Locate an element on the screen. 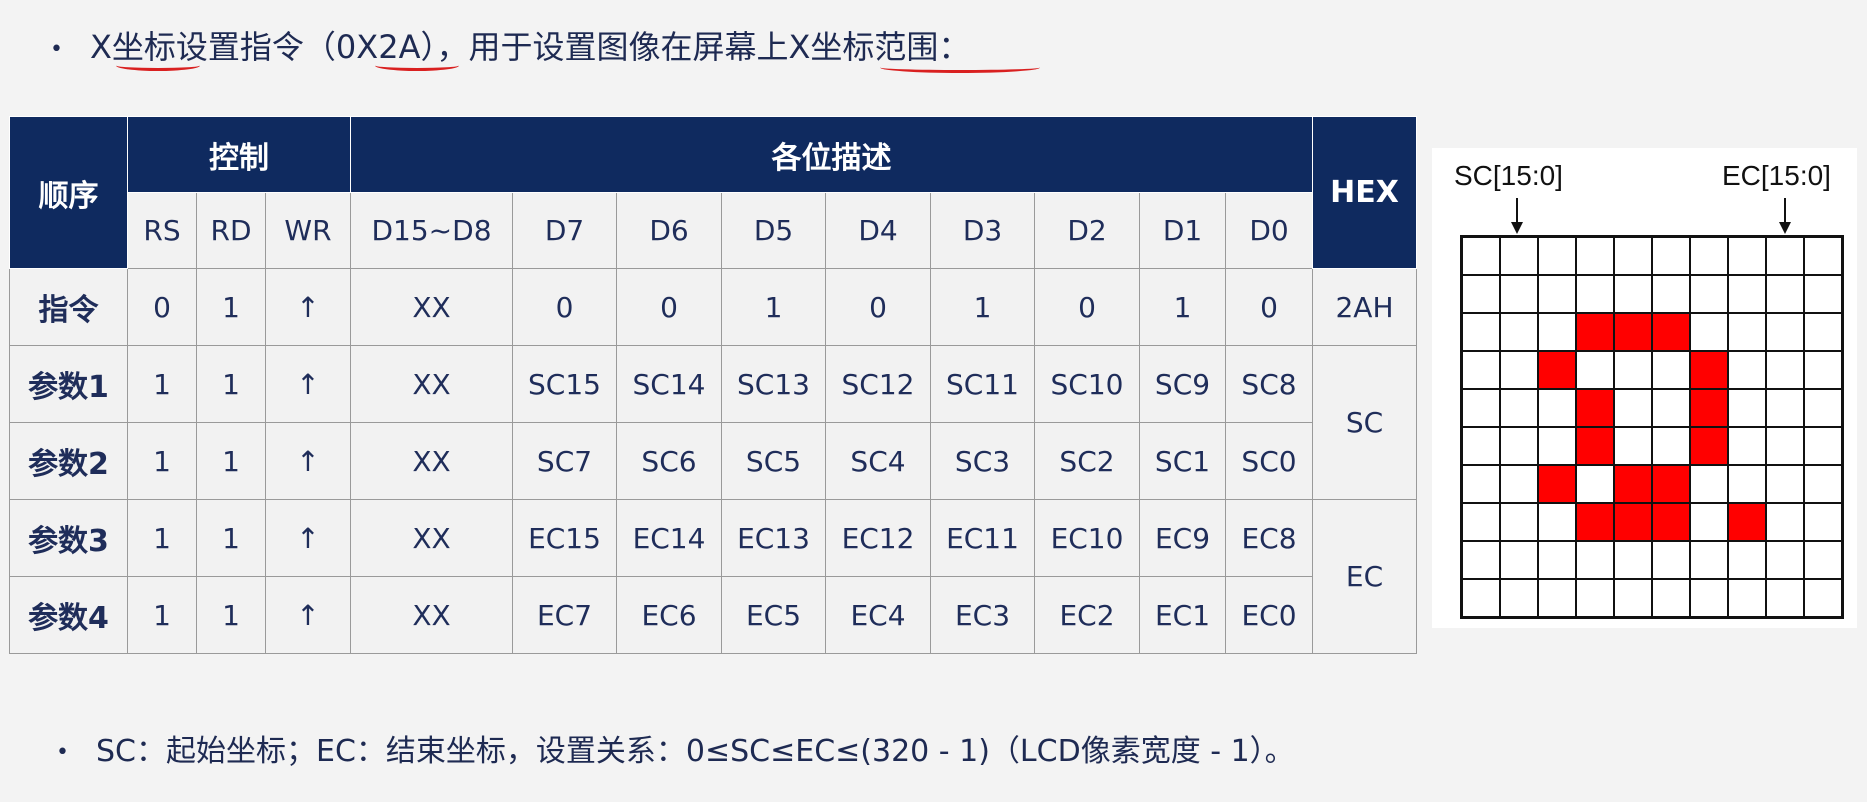 The height and width of the screenshot is (802, 1867). col-header: WR is located at coordinates (308, 230).